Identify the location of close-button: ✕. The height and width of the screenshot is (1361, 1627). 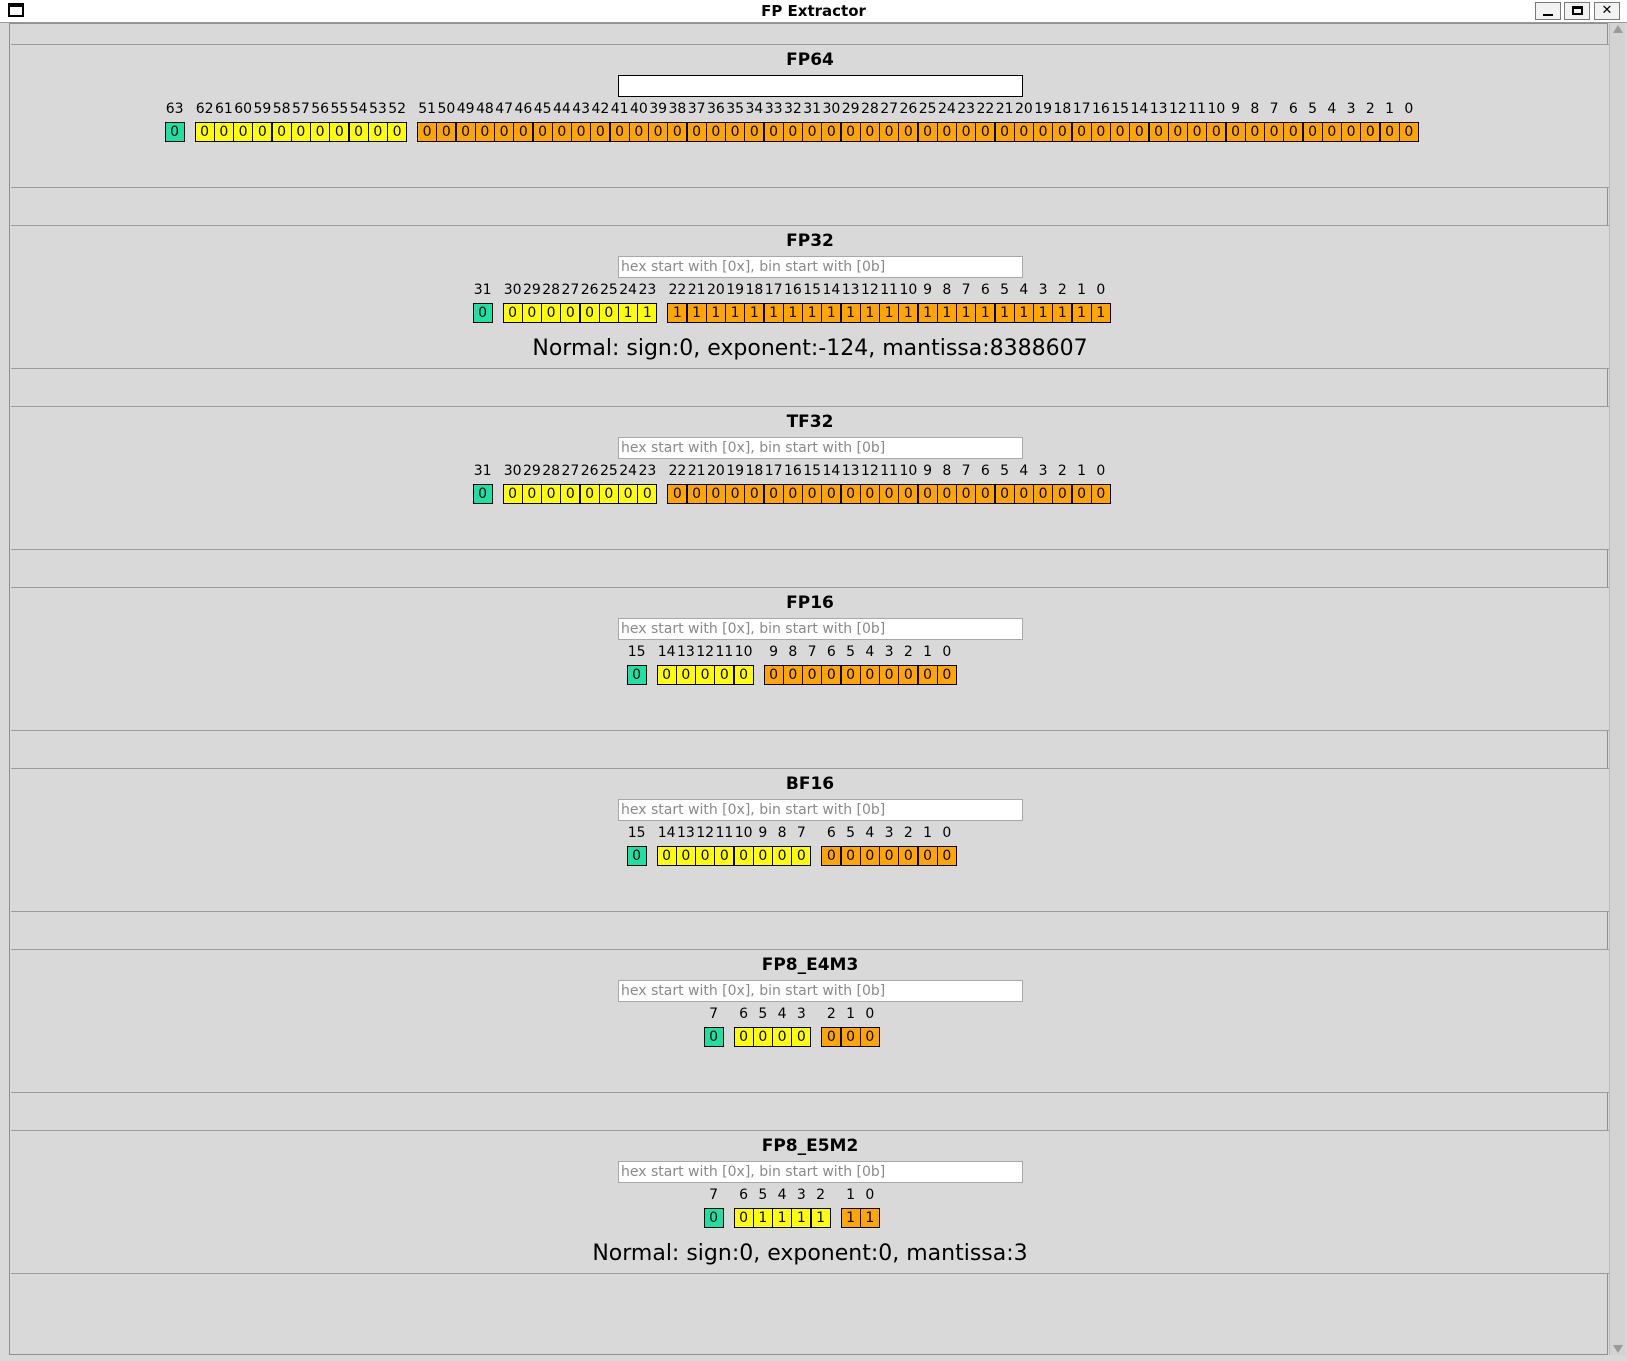
(1607, 11).